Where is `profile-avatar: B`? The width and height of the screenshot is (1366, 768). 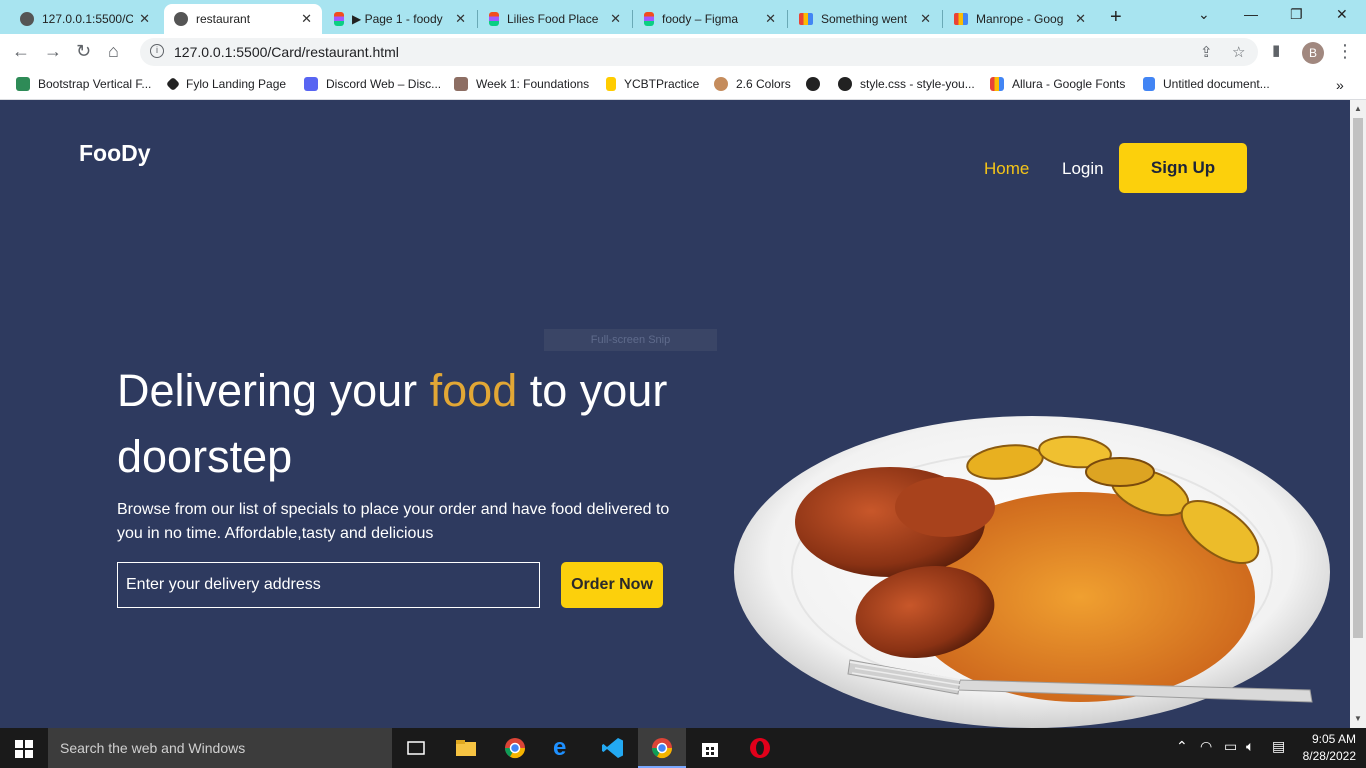 profile-avatar: B is located at coordinates (1313, 53).